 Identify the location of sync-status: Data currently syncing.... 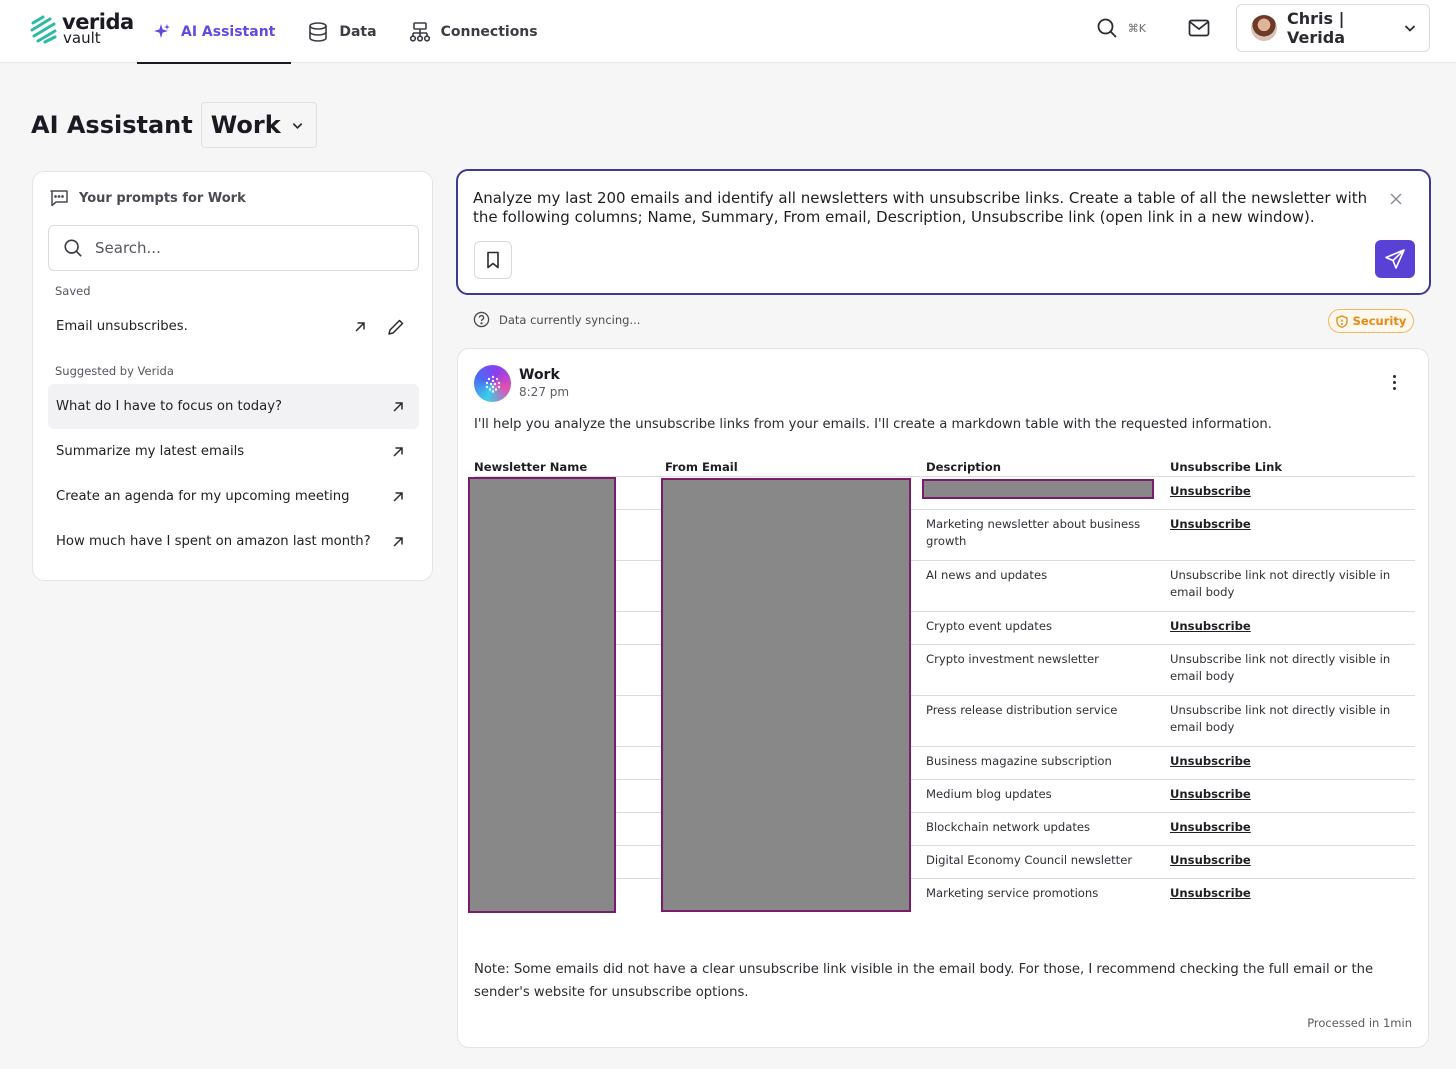
(556, 319).